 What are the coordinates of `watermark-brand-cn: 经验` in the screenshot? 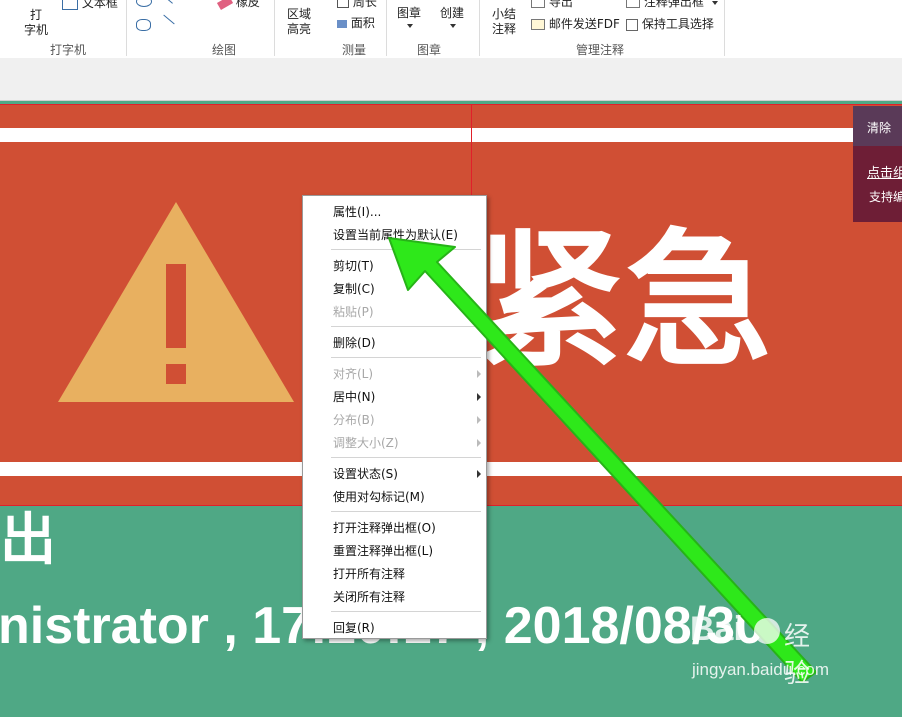 It's located at (797, 655).